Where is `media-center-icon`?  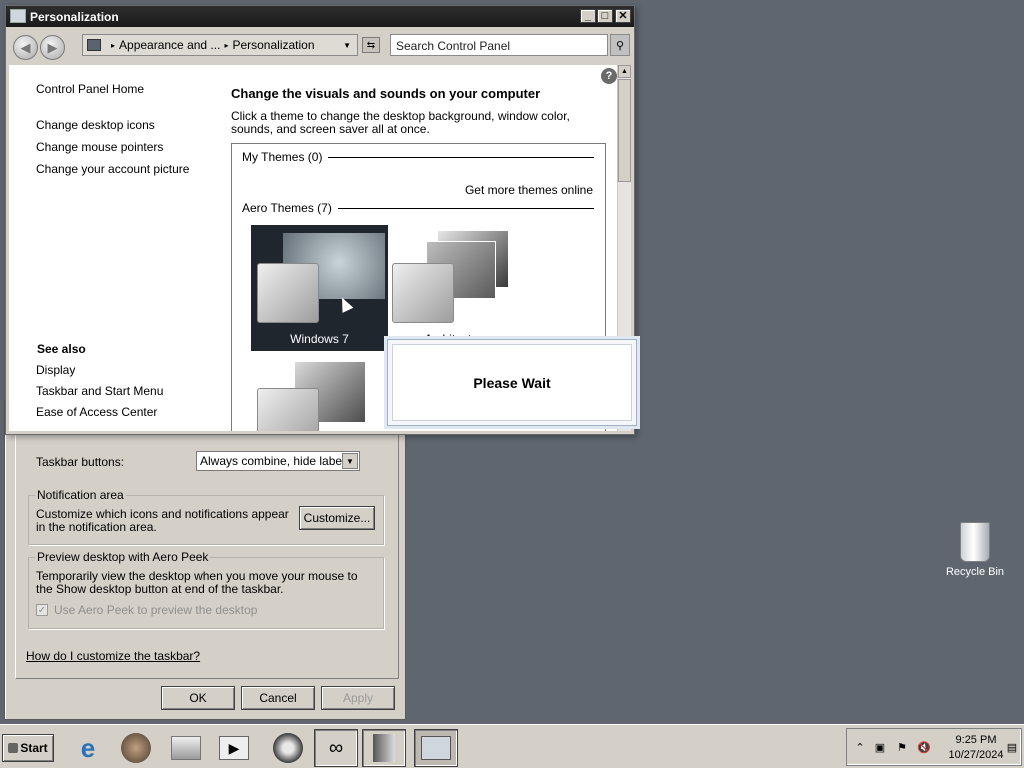
media-center-icon is located at coordinates (136, 748).